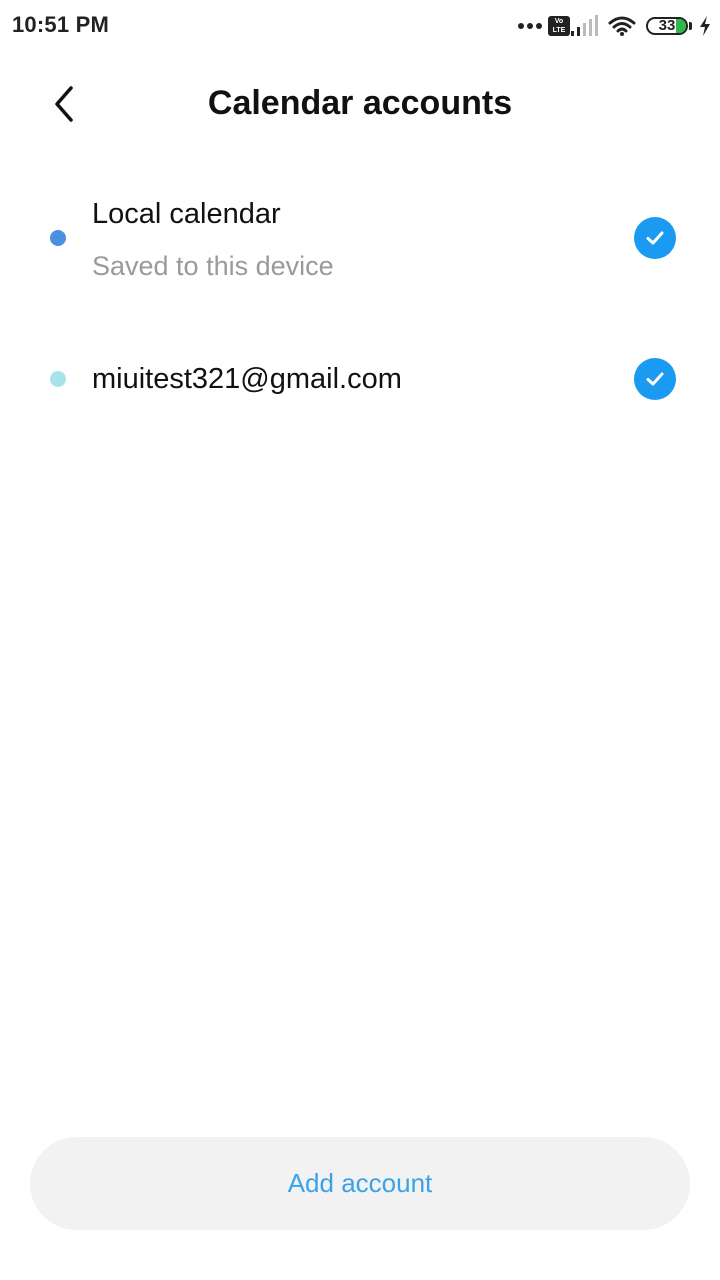 Image resolution: width=720 pixels, height=1280 pixels. I want to click on battery-level: 33, so click(667, 25).